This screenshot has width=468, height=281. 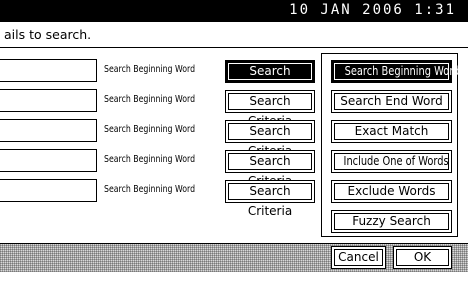 I want to click on cancel-button: Cancel, so click(x=358, y=257).